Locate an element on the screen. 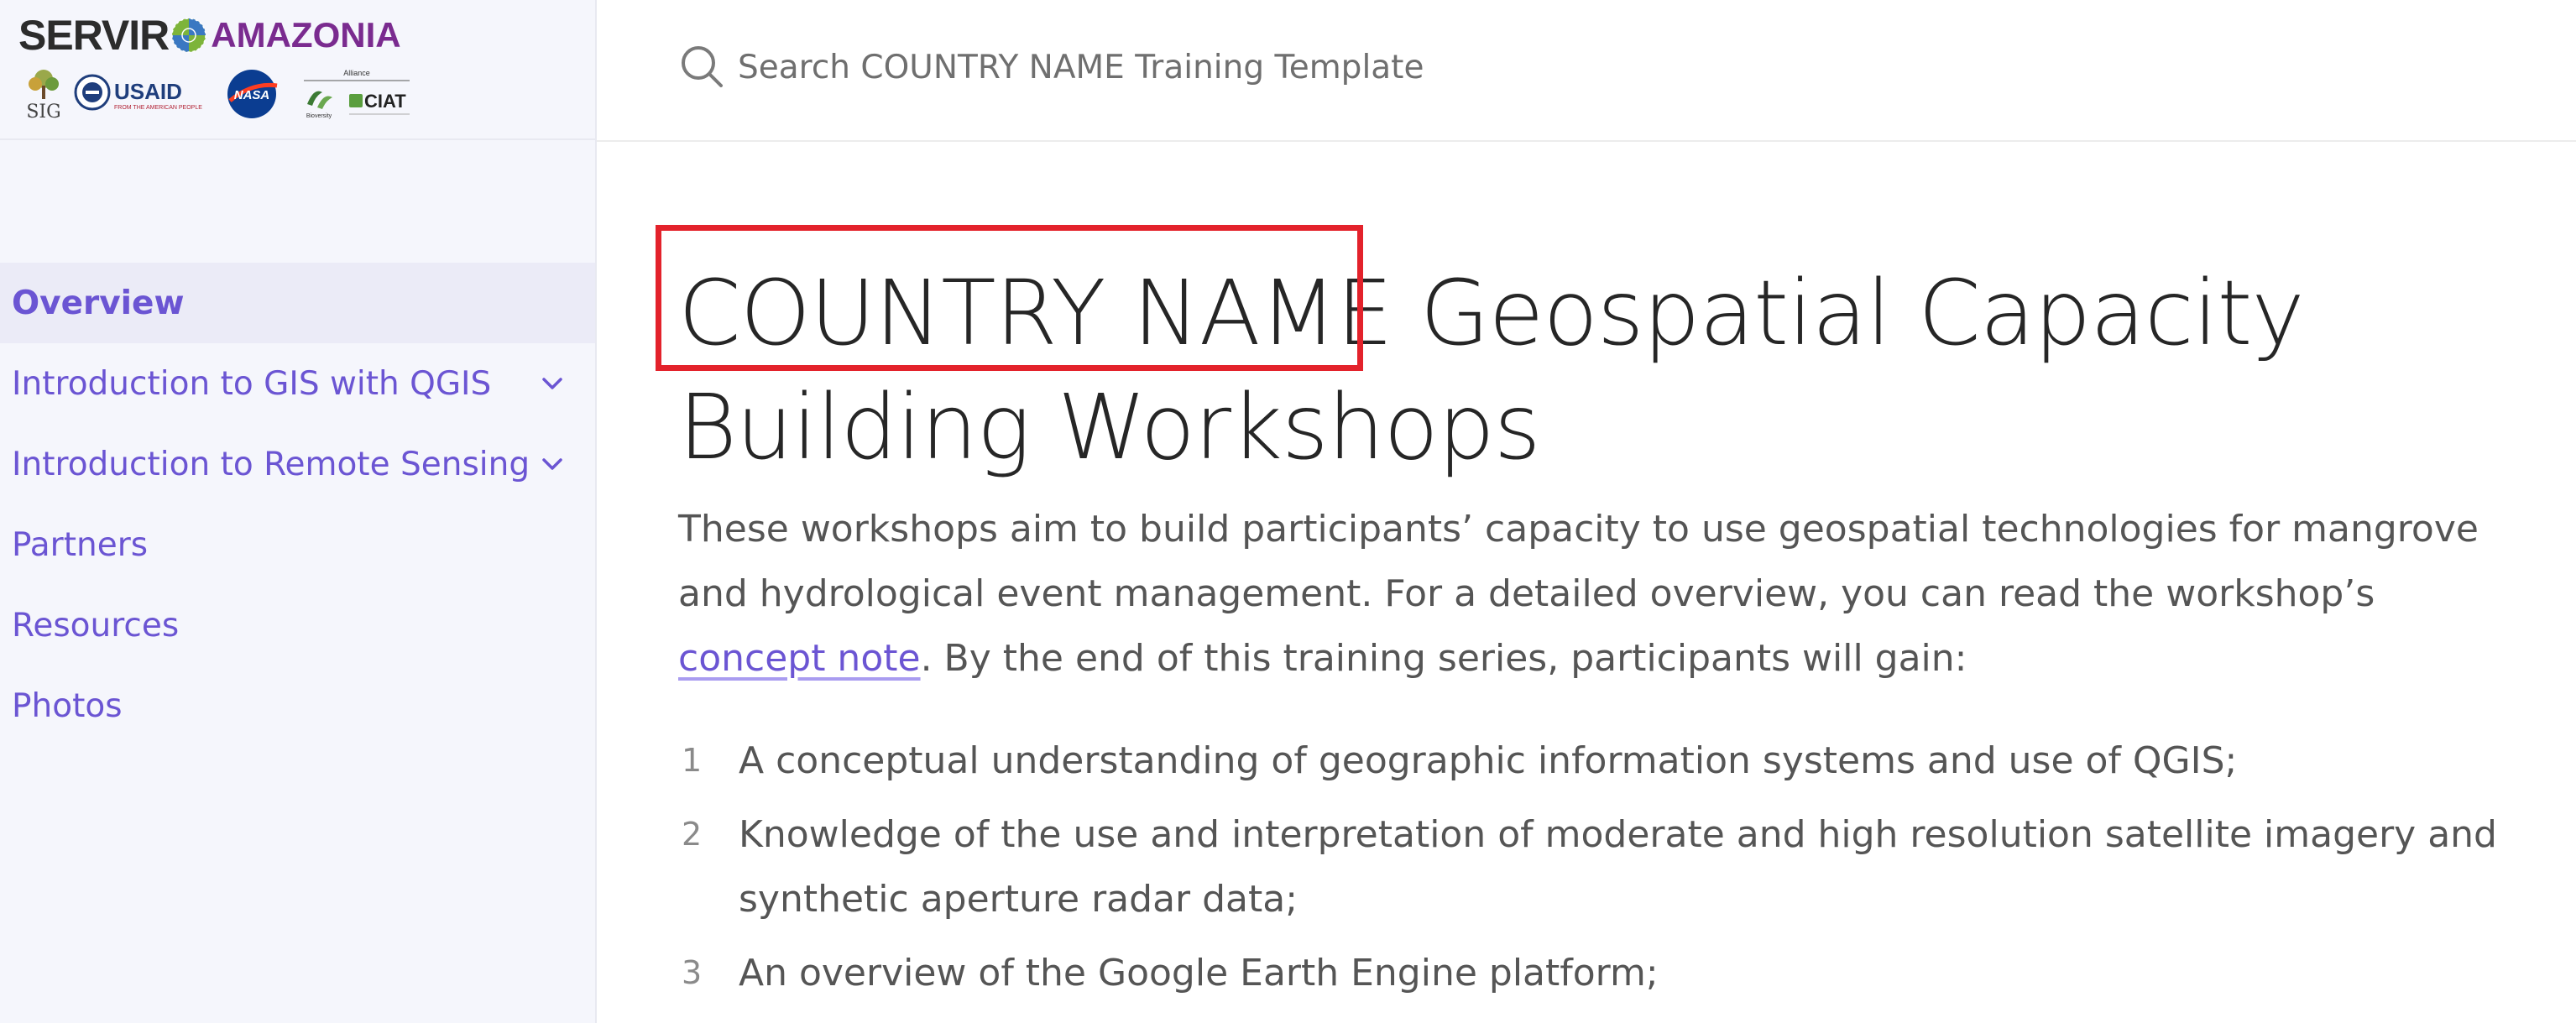 The image size is (2576, 1023). sig-logo-icon: SIG is located at coordinates (43, 95).